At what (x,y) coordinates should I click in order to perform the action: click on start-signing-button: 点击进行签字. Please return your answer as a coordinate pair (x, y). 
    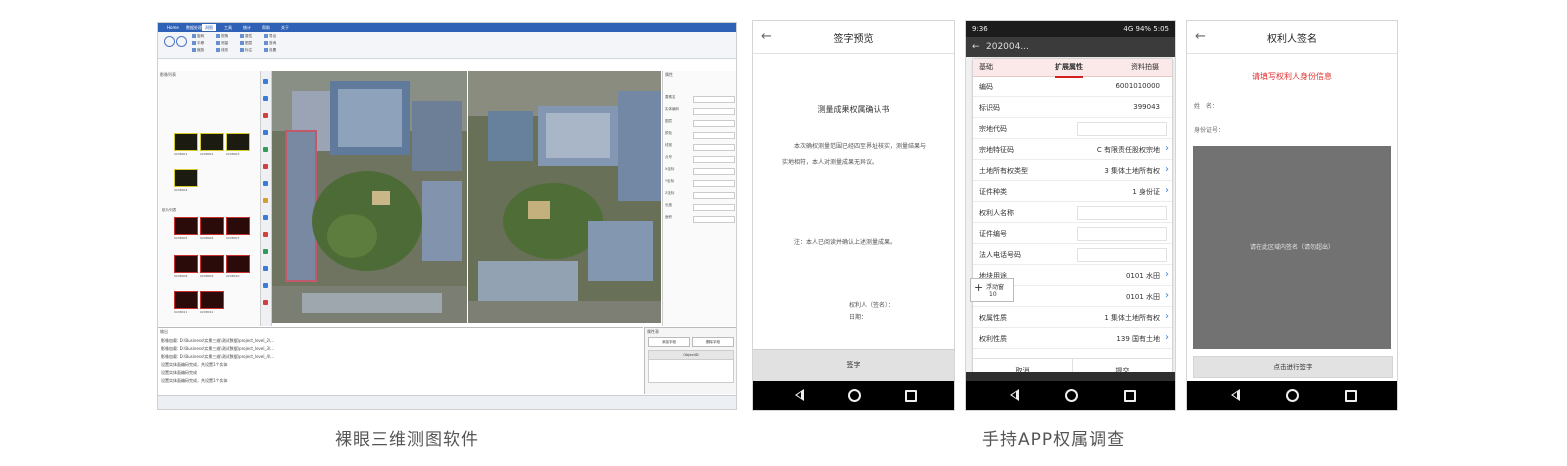
    Looking at the image, I should click on (1293, 367).